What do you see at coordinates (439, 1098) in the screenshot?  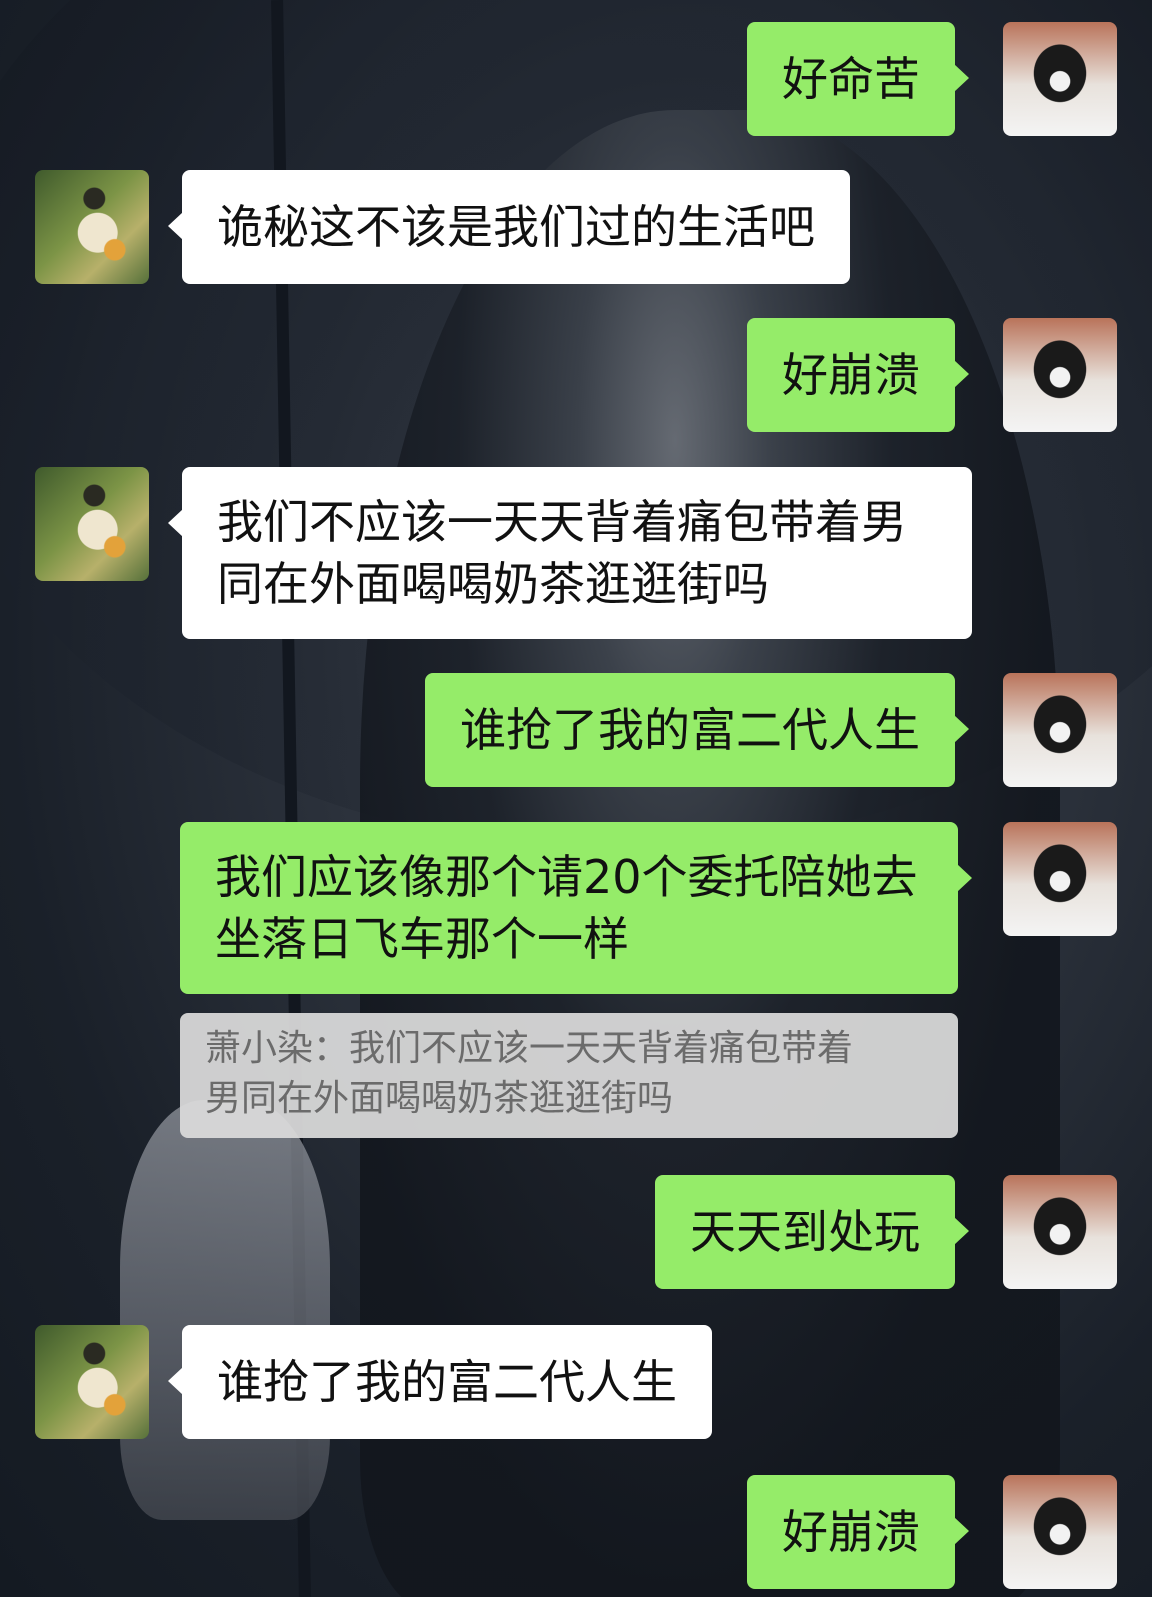 I see `quote-line: 男同在外面喝喝奶茶逛逛街吗` at bounding box center [439, 1098].